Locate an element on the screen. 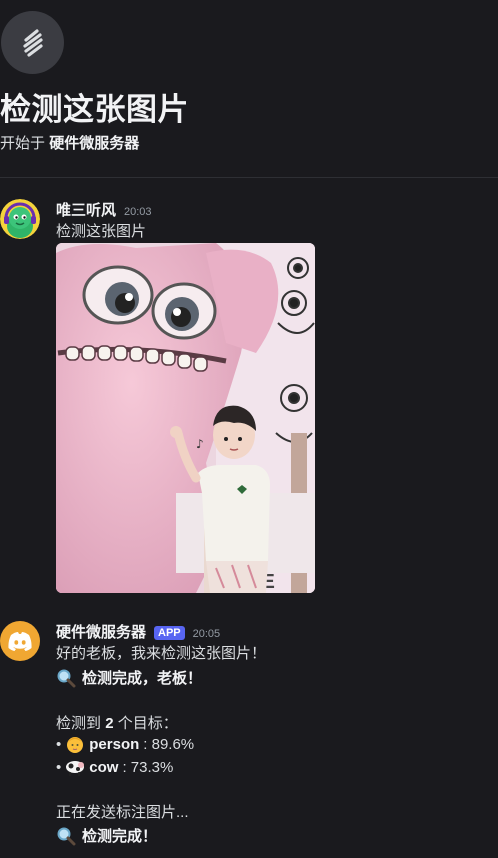 The image size is (498, 858). detection-done-text: 检测完成，老板！ is located at coordinates (142, 678).